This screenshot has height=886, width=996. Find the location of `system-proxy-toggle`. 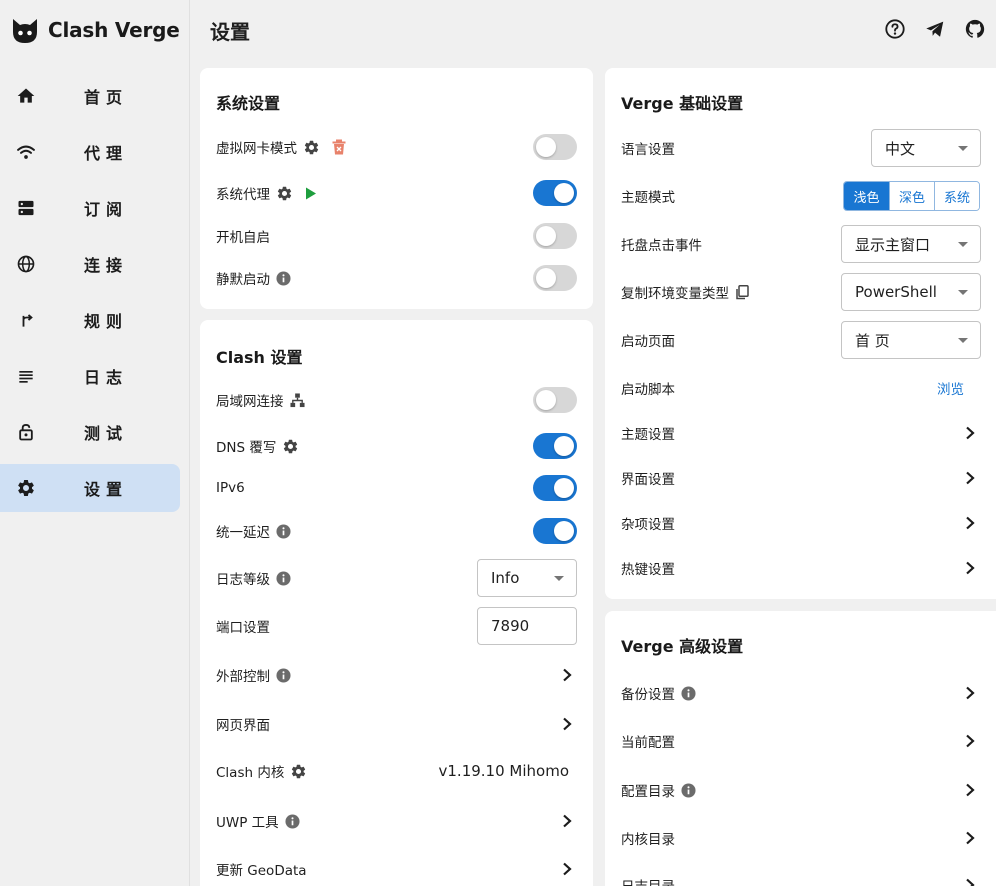

system-proxy-toggle is located at coordinates (555, 193).